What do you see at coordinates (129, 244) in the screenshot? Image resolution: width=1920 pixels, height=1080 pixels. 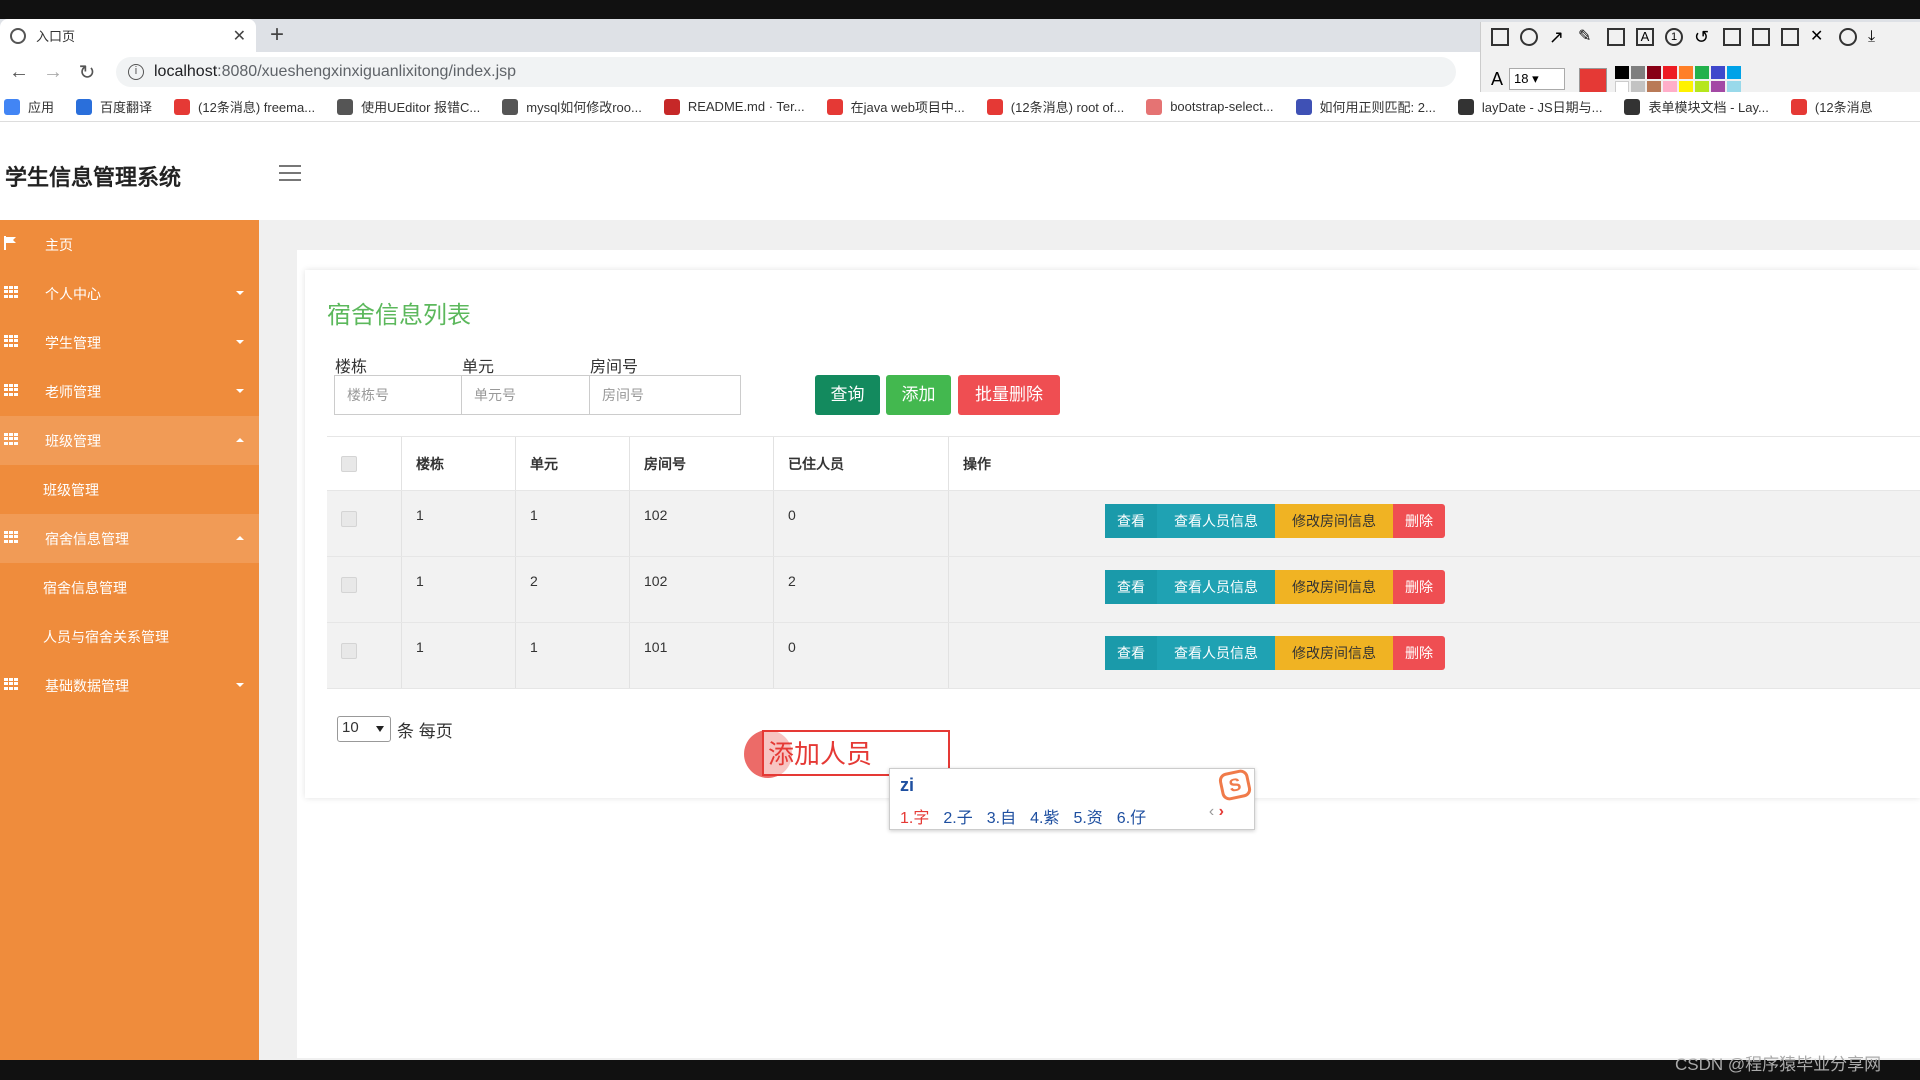 I see `sidebar-item: 主页` at bounding box center [129, 244].